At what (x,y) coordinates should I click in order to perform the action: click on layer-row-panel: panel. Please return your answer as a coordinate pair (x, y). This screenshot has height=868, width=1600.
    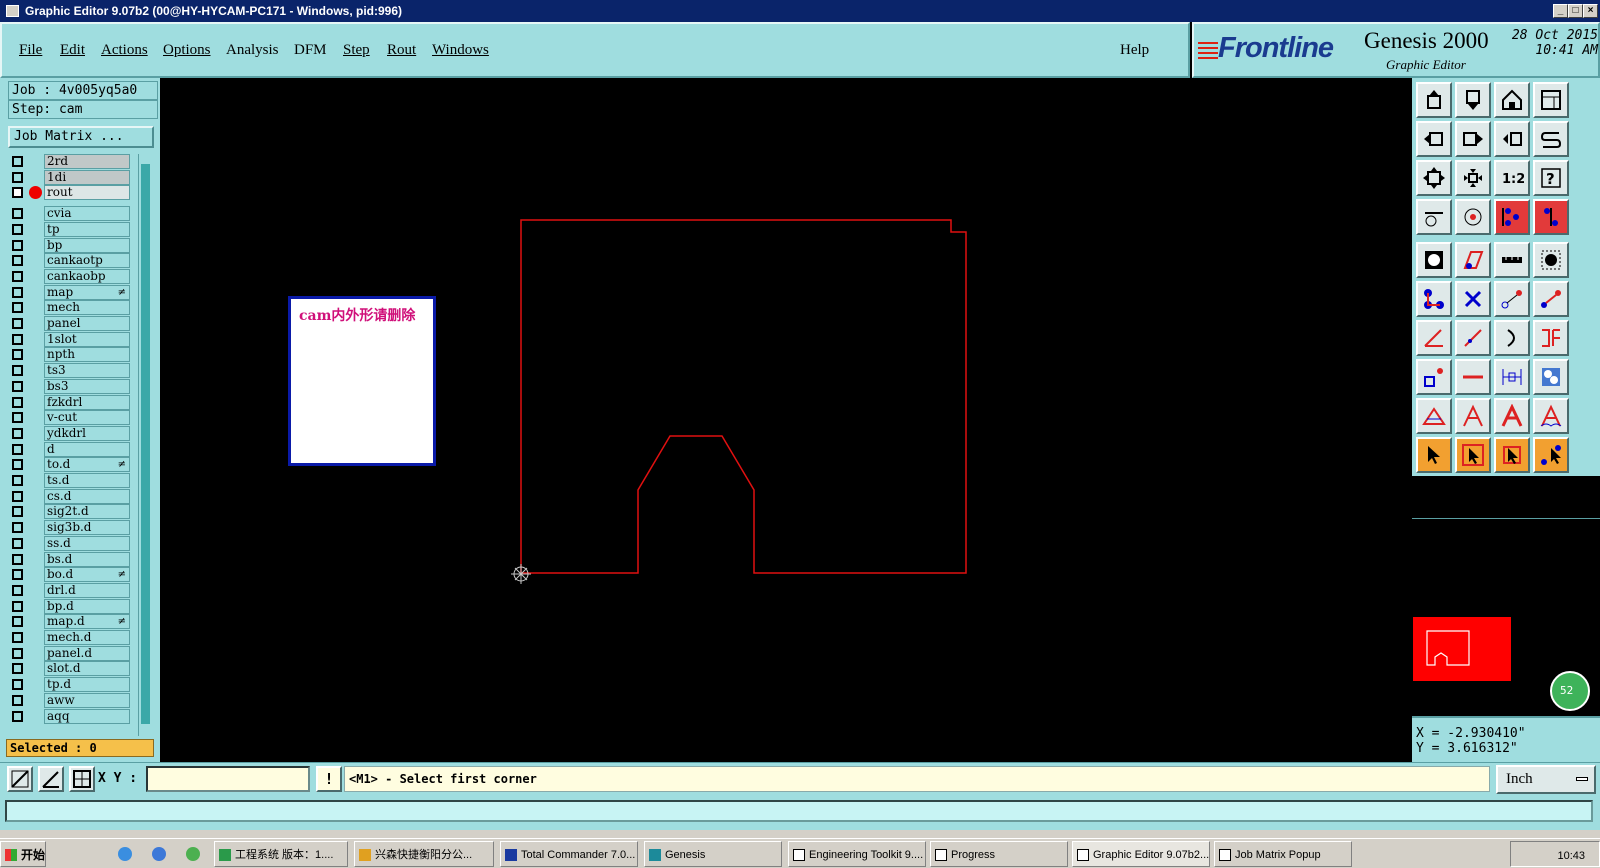
    Looking at the image, I should click on (69, 323).